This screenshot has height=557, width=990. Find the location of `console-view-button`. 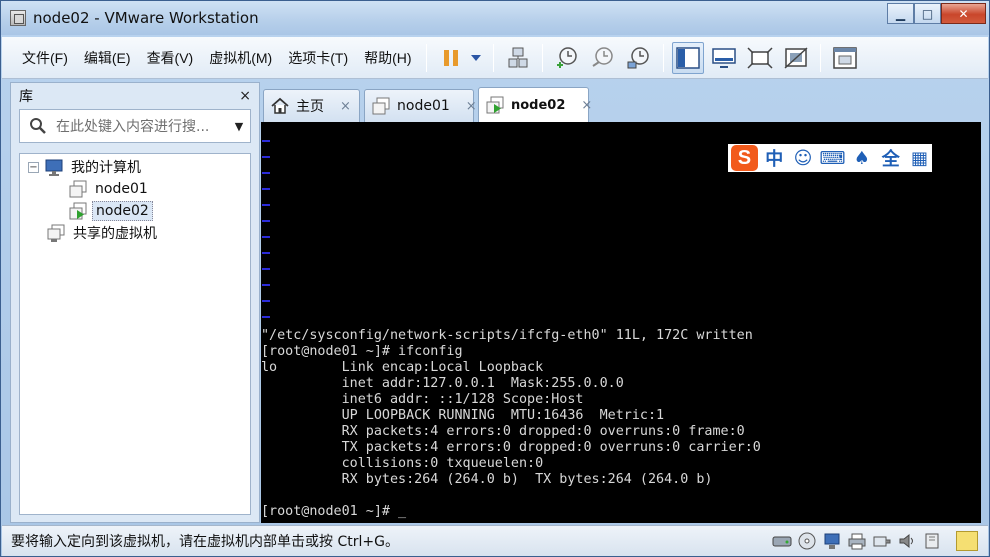

console-view-button is located at coordinates (724, 58).